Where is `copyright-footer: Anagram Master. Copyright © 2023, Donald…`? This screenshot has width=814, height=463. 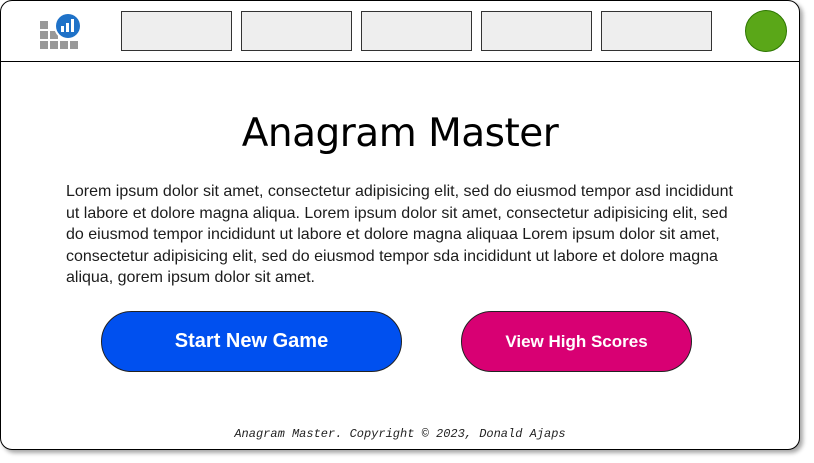 copyright-footer: Anagram Master. Copyright © 2023, Donald… is located at coordinates (400, 434).